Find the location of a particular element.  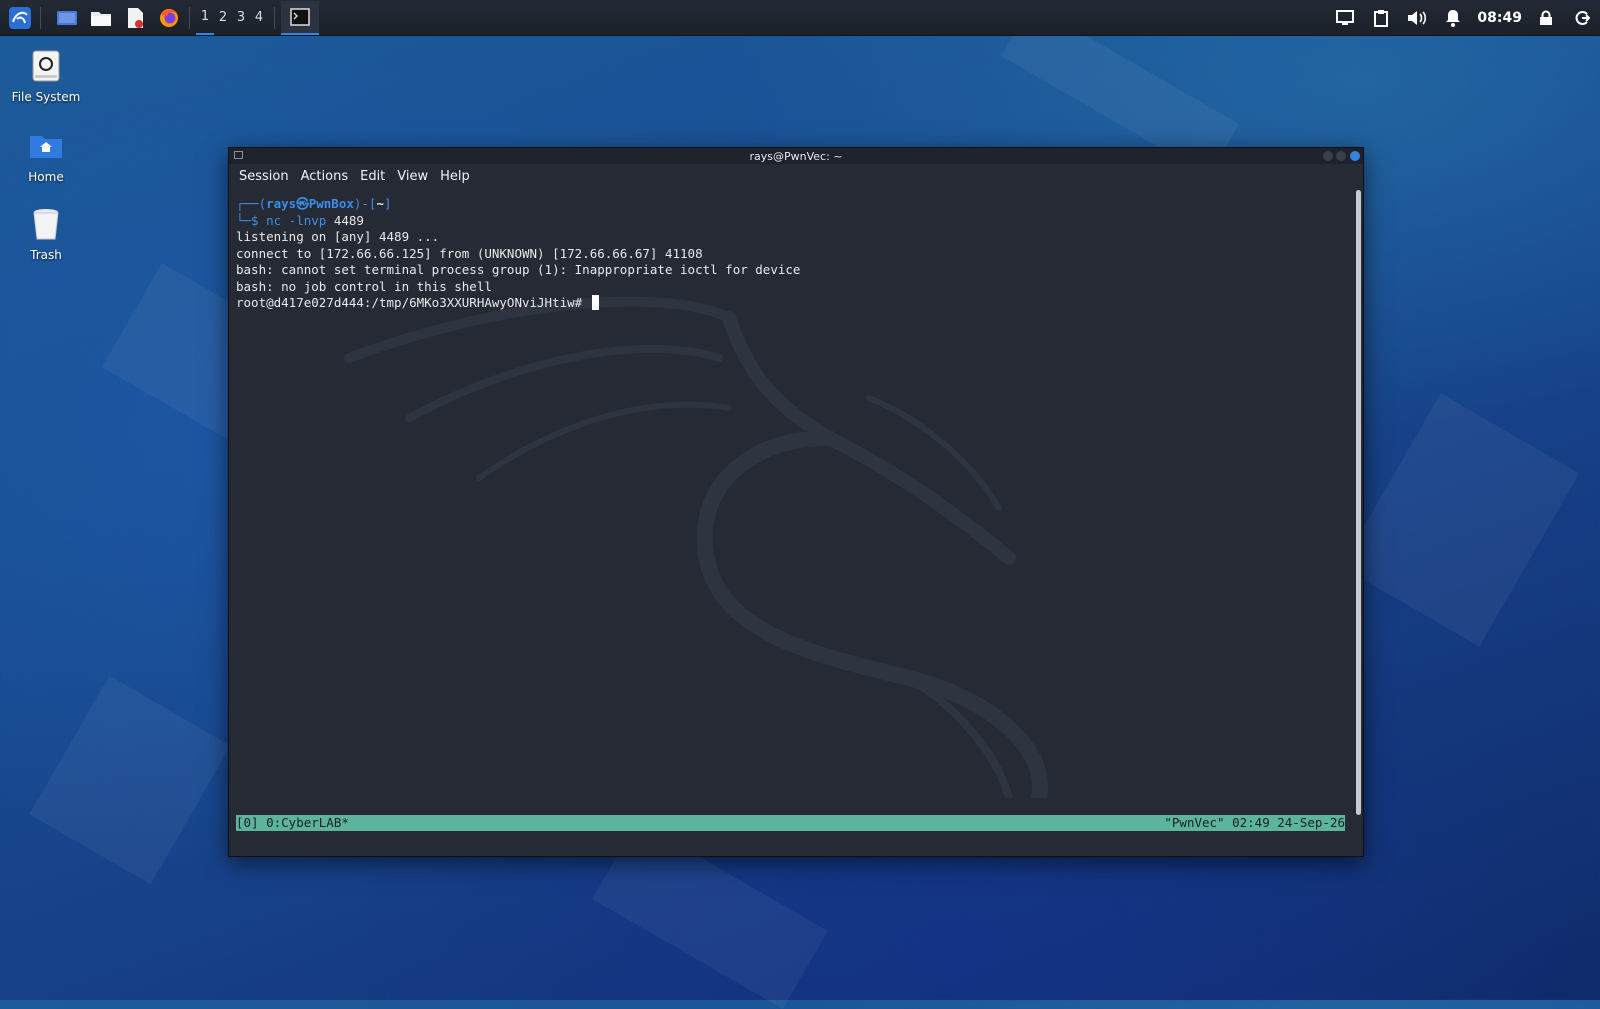

minimize-button is located at coordinates (1328, 156).